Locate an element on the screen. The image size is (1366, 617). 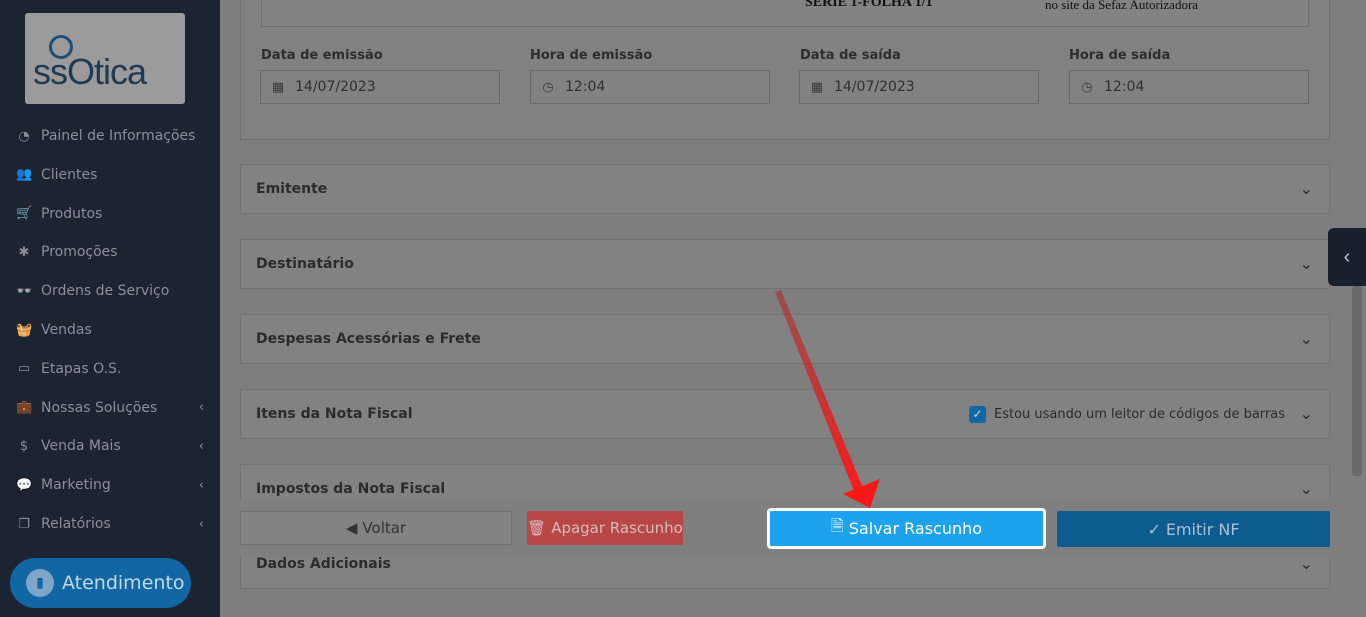
emitir-nf-button: ✓ Emitir NF is located at coordinates (1193, 529).